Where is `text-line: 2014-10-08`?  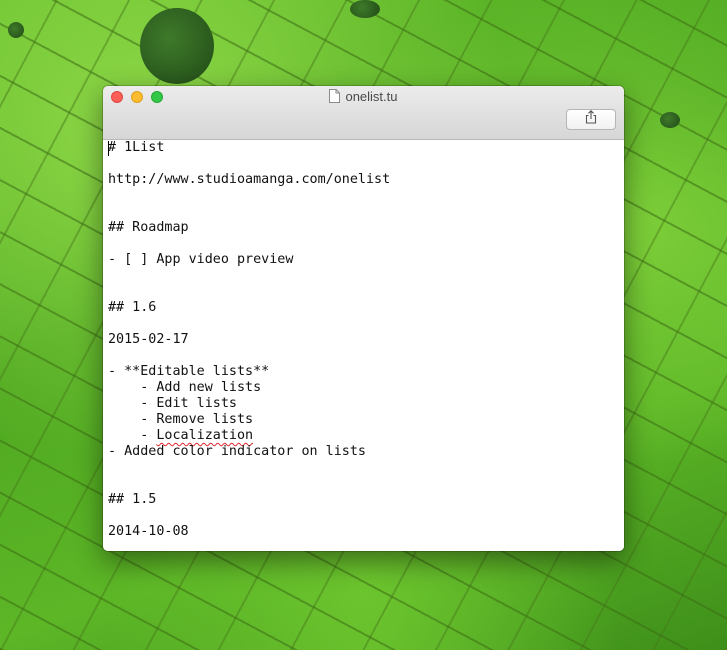
text-line: 2014-10-08 is located at coordinates (148, 531).